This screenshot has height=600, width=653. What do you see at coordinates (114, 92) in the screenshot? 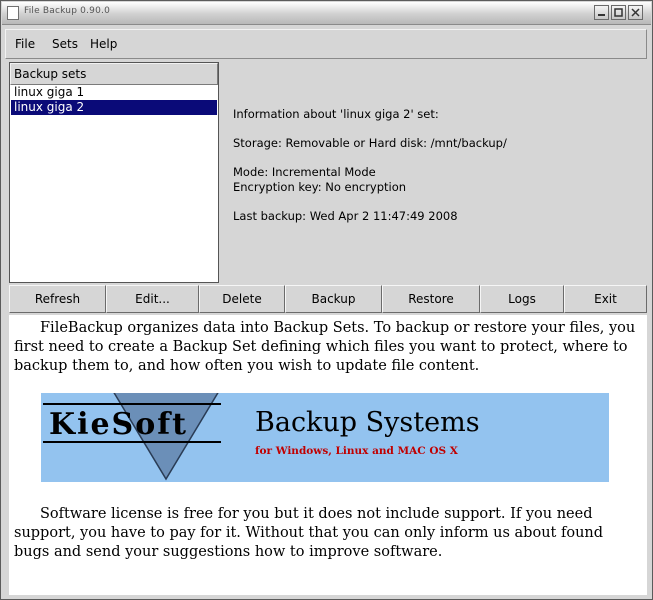
I see `list-item: linux giga 1` at bounding box center [114, 92].